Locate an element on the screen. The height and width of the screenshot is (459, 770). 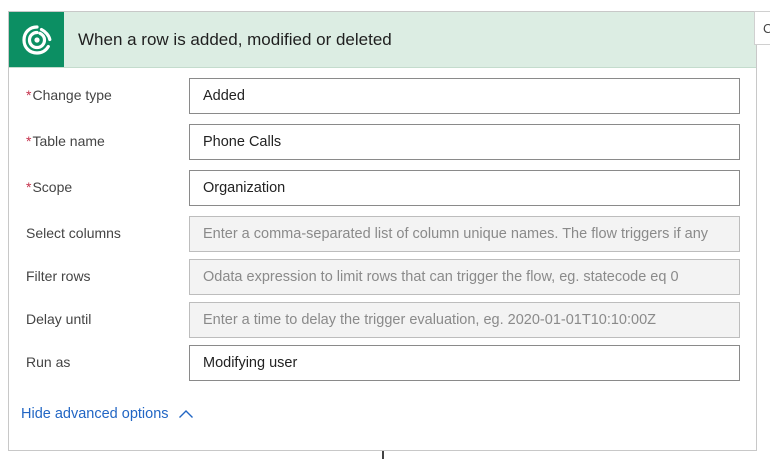
dataverse-logo-svg is located at coordinates (36, 39).